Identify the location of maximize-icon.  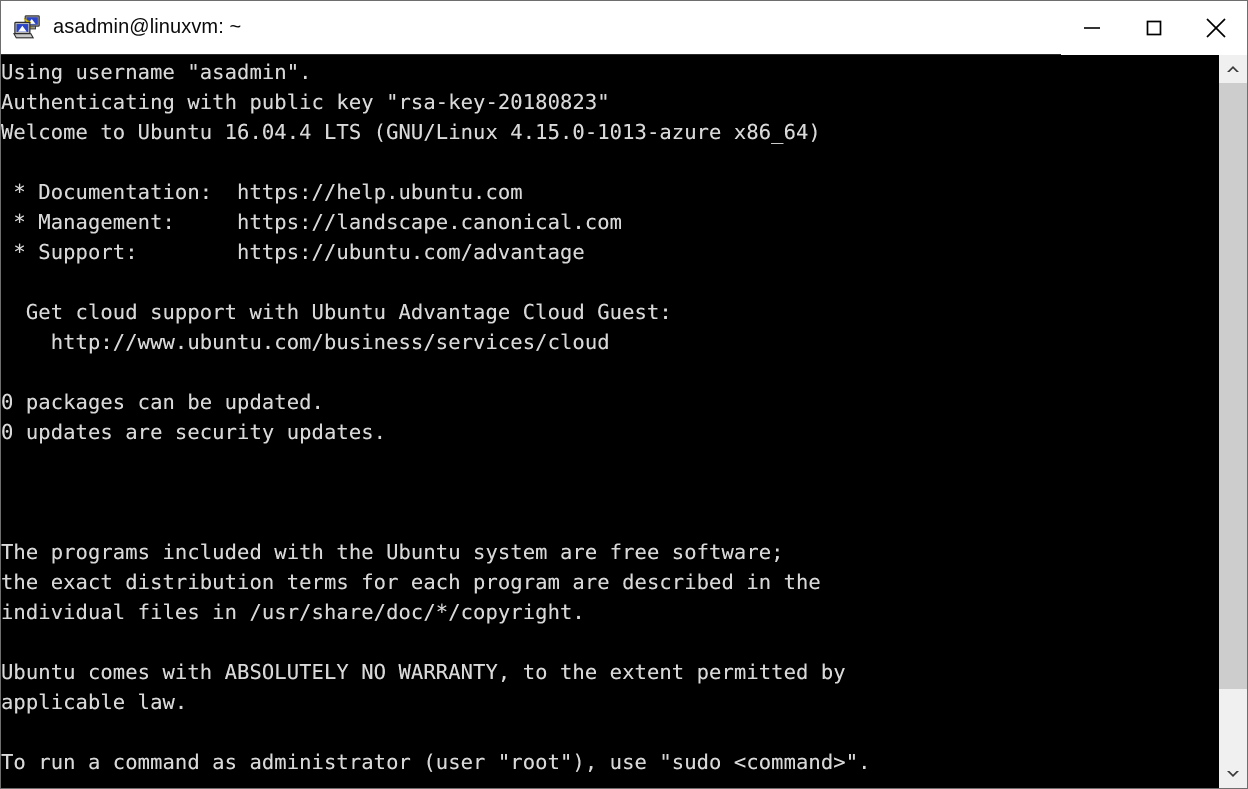
(1154, 28).